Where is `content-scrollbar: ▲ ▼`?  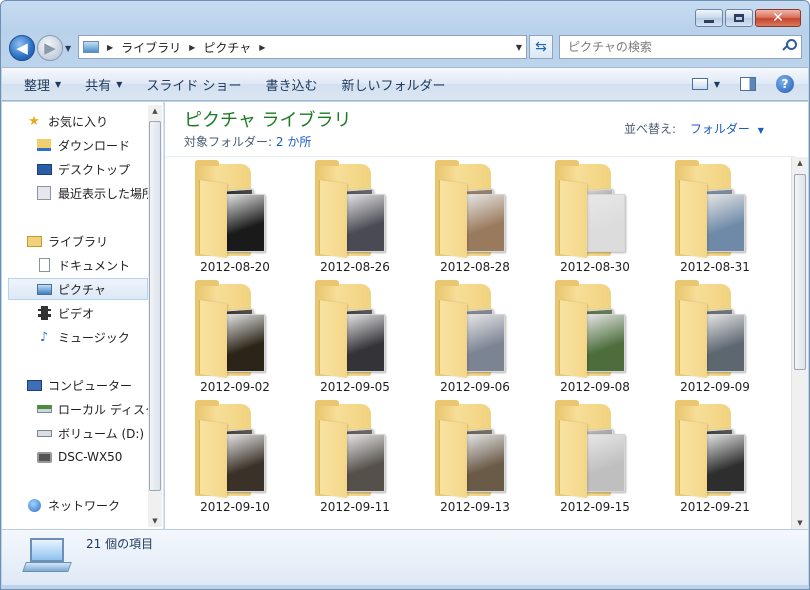 content-scrollbar: ▲ ▼ is located at coordinates (799, 343).